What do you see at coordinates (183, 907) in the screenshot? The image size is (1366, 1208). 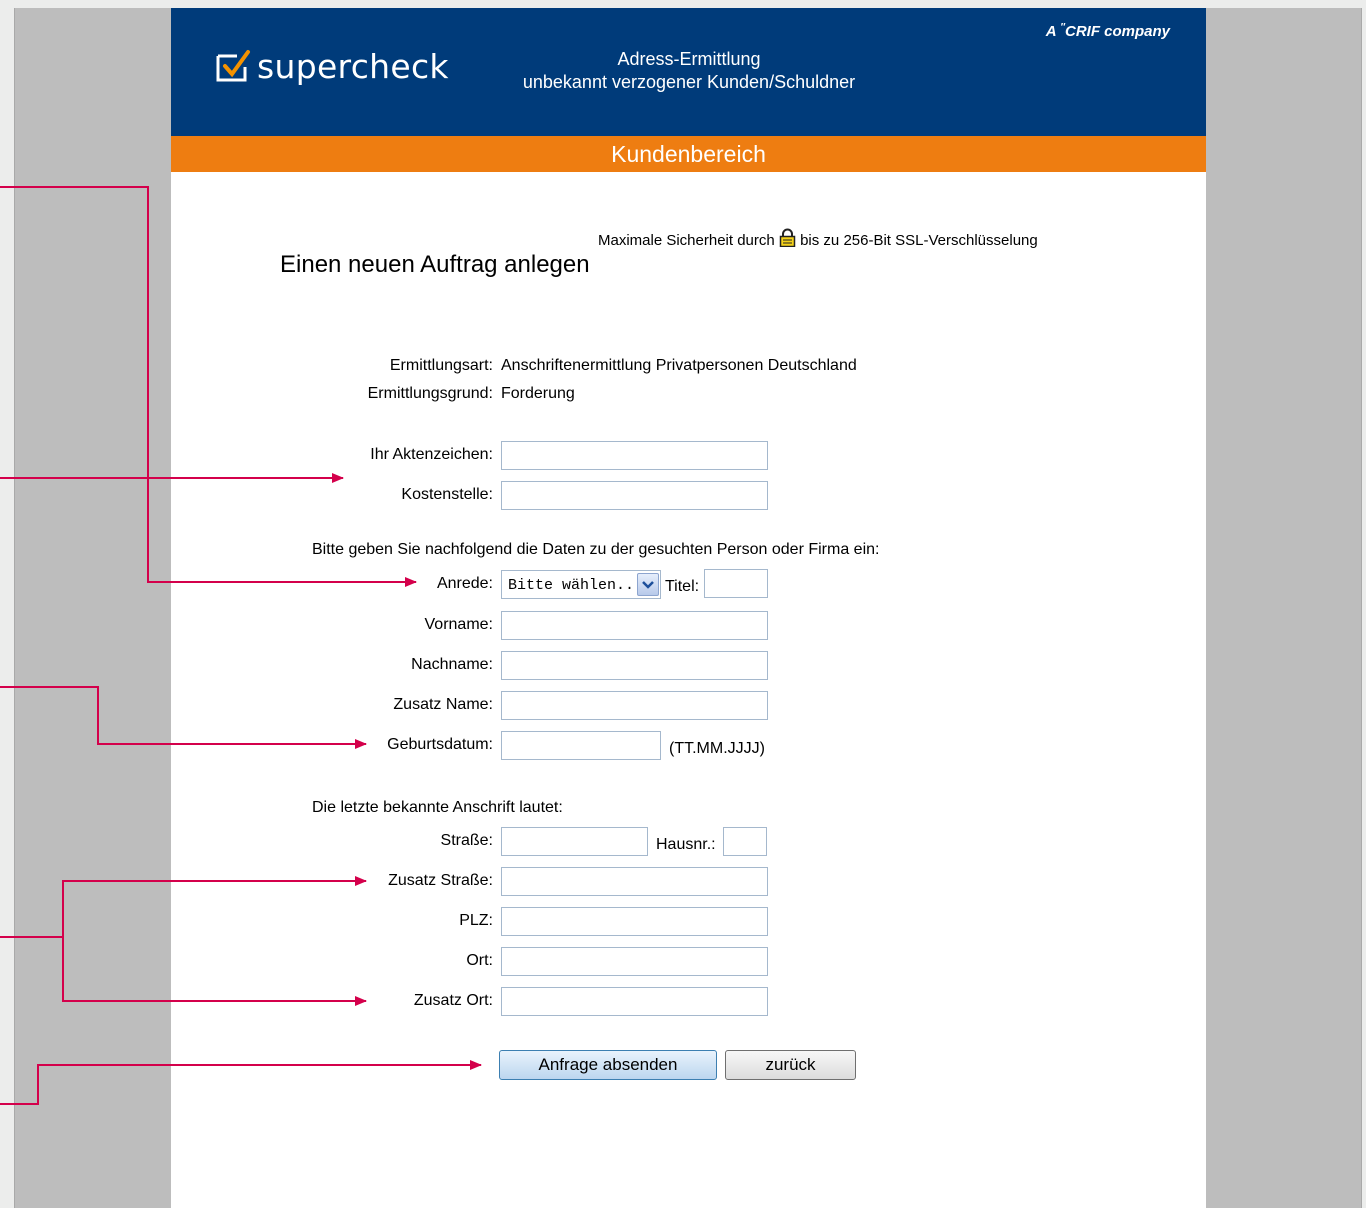 I see `arrow-zusatz-strasse` at bounding box center [183, 907].